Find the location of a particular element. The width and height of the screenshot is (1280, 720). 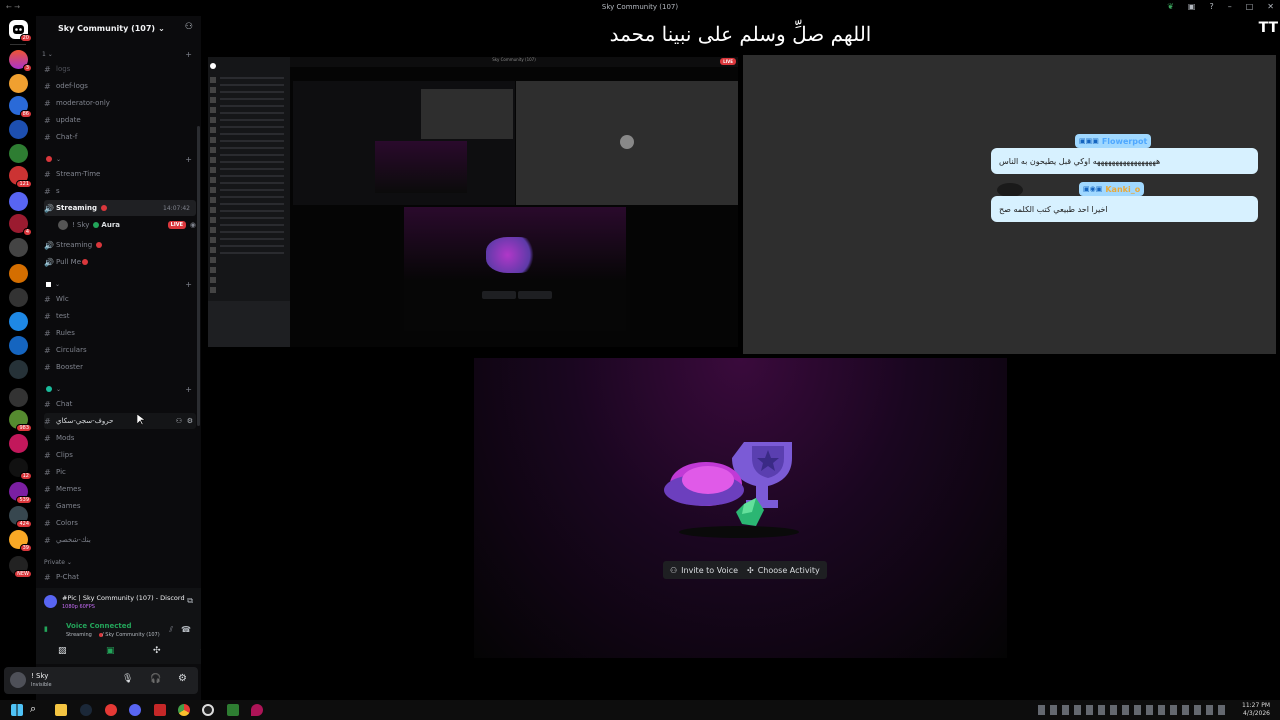

close-button: ✕ is located at coordinates (1270, 6).